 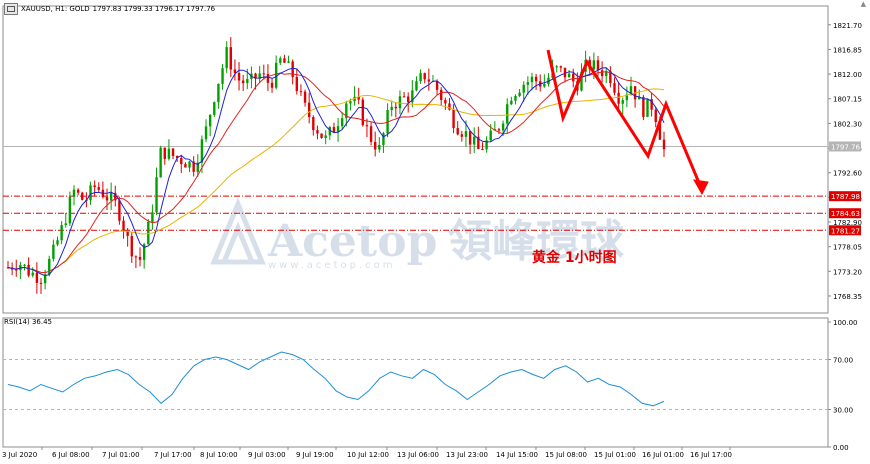 I want to click on current-price-label: 1797.76, so click(x=845, y=147).